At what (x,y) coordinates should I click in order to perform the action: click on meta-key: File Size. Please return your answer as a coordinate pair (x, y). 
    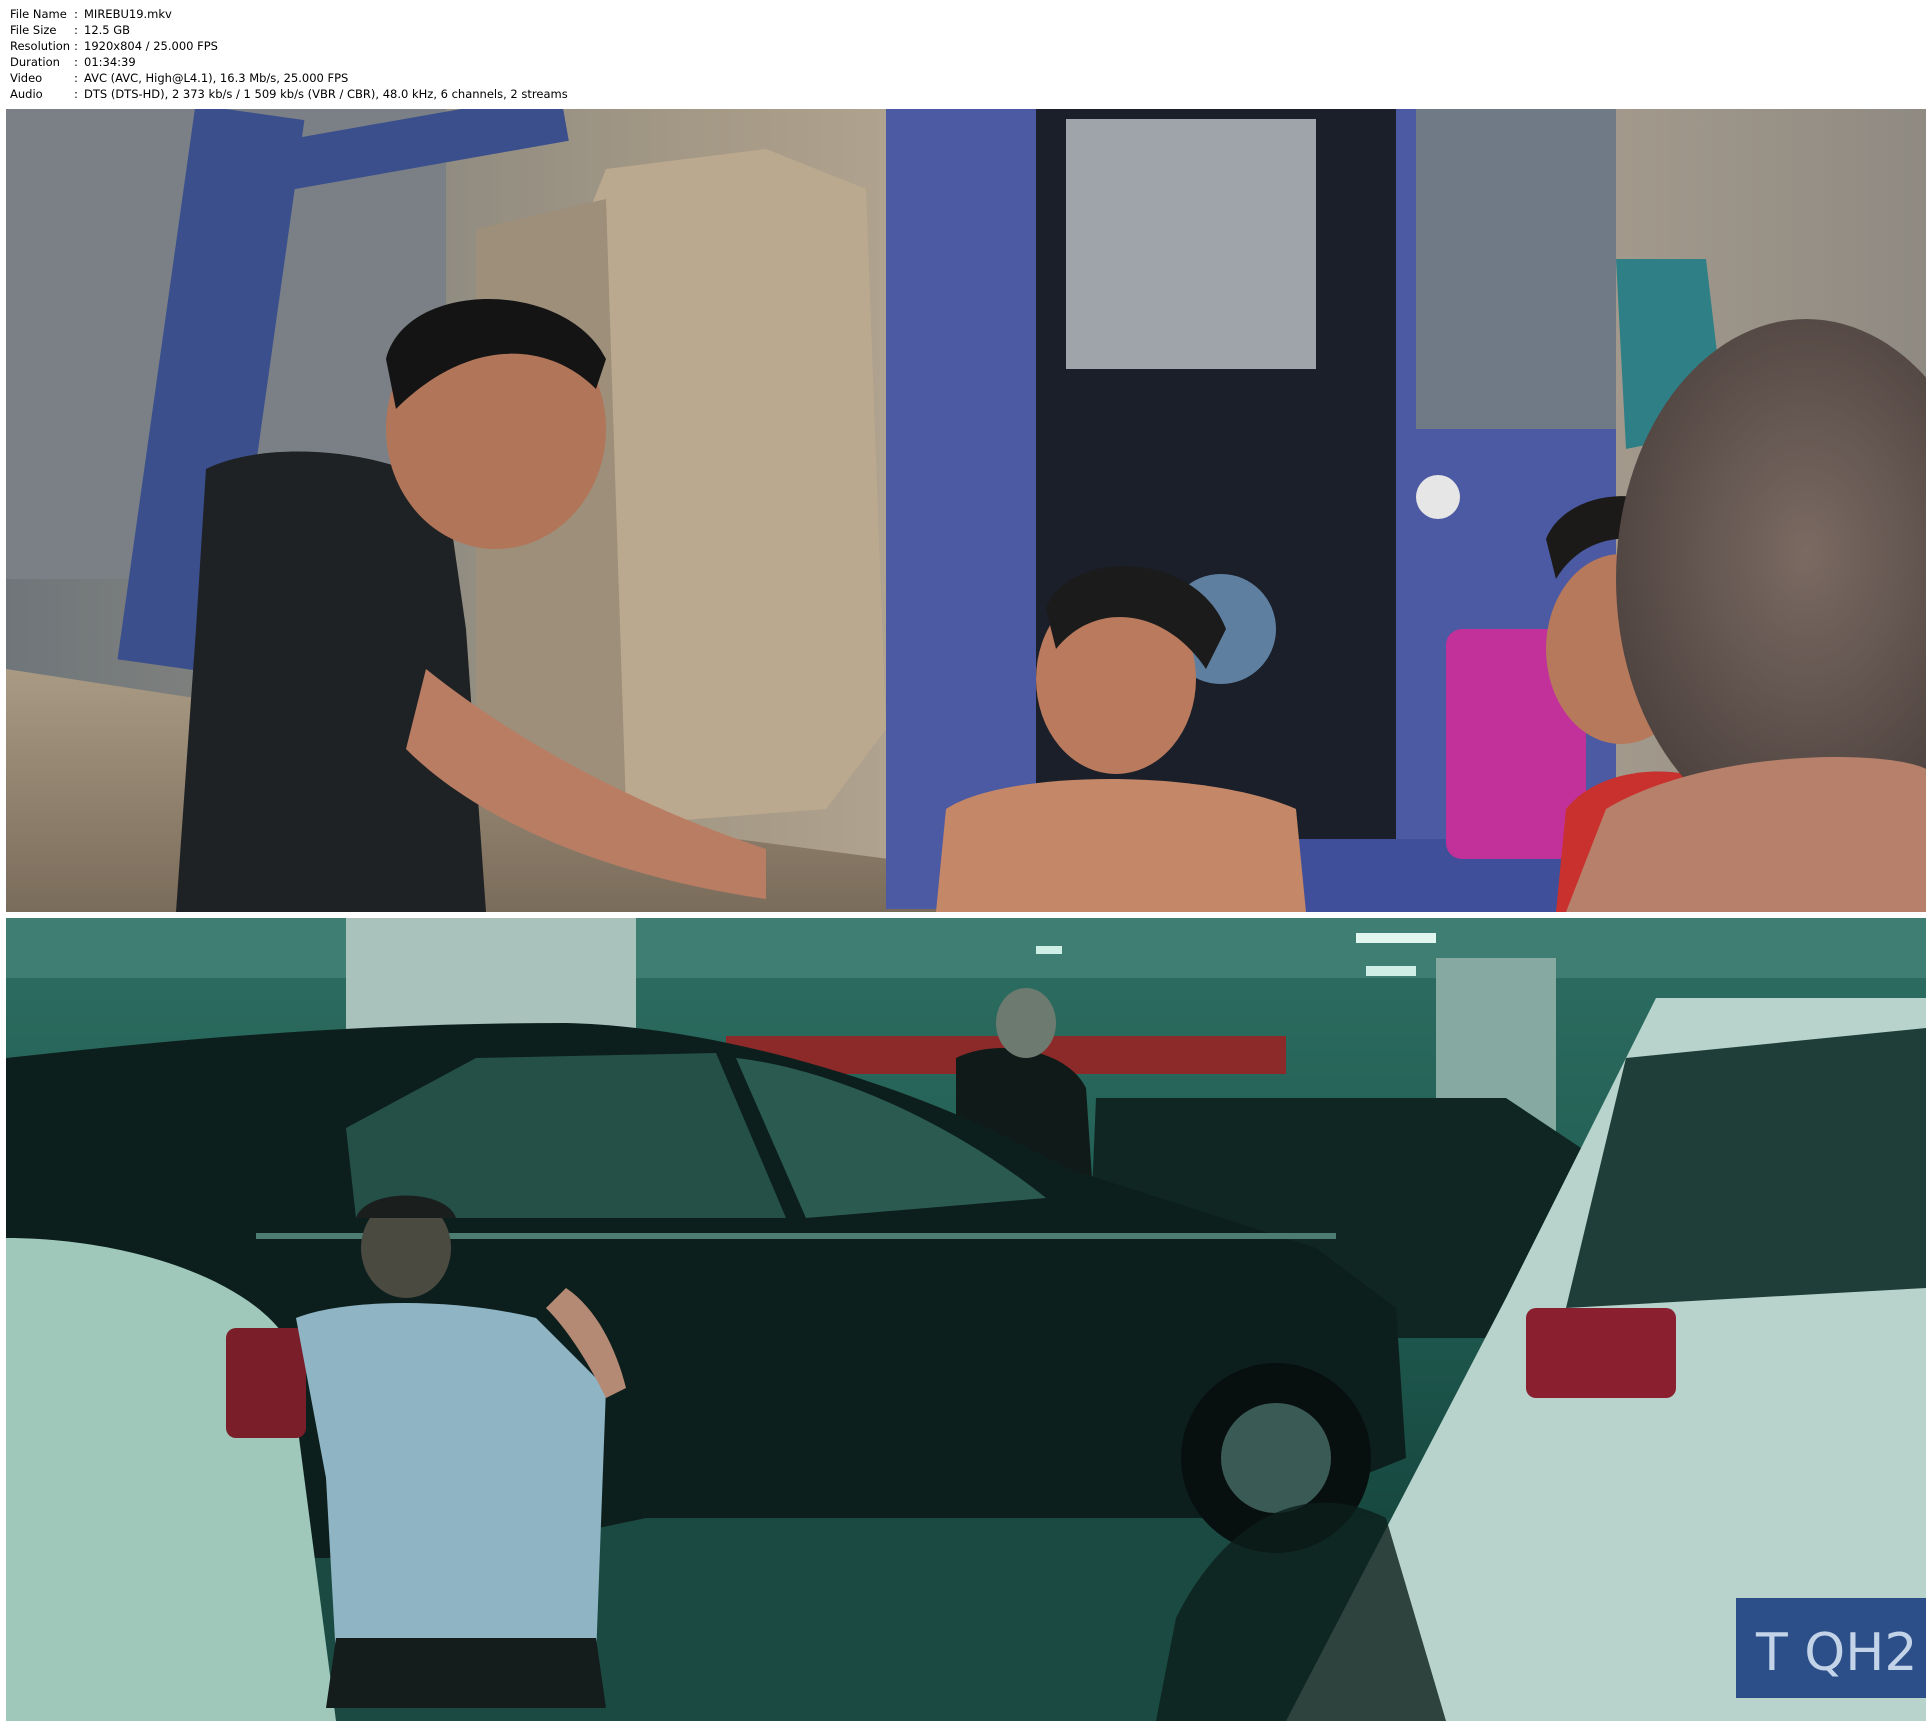
    Looking at the image, I should click on (33, 30).